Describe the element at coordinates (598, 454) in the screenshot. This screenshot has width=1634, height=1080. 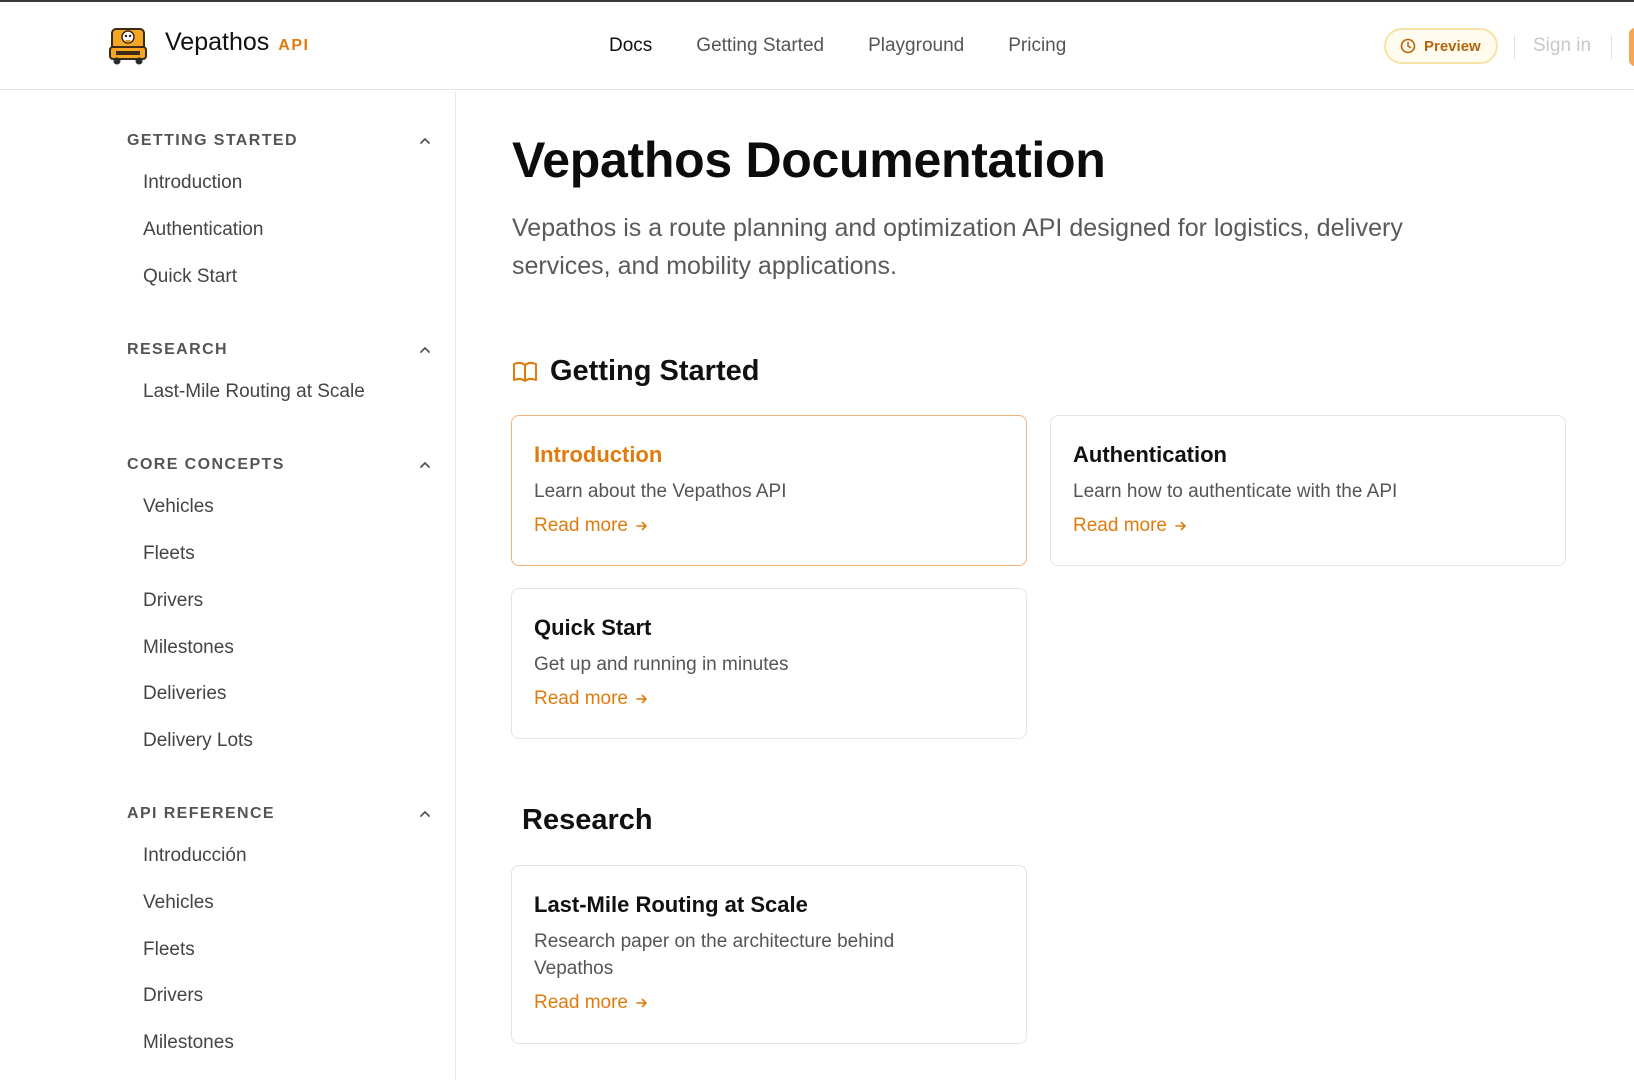
I see `card-title: Introduction` at that location.